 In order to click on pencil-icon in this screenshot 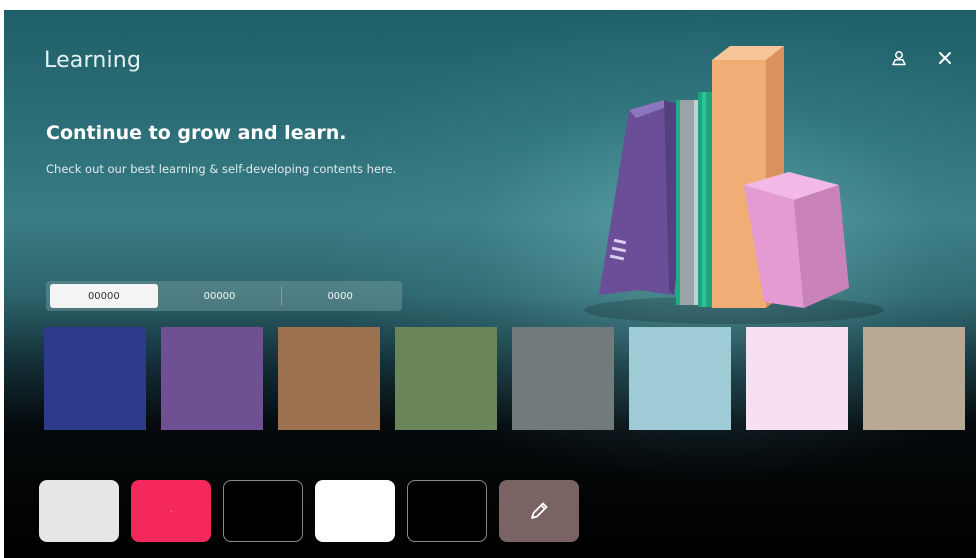, I will do `click(539, 510)`.